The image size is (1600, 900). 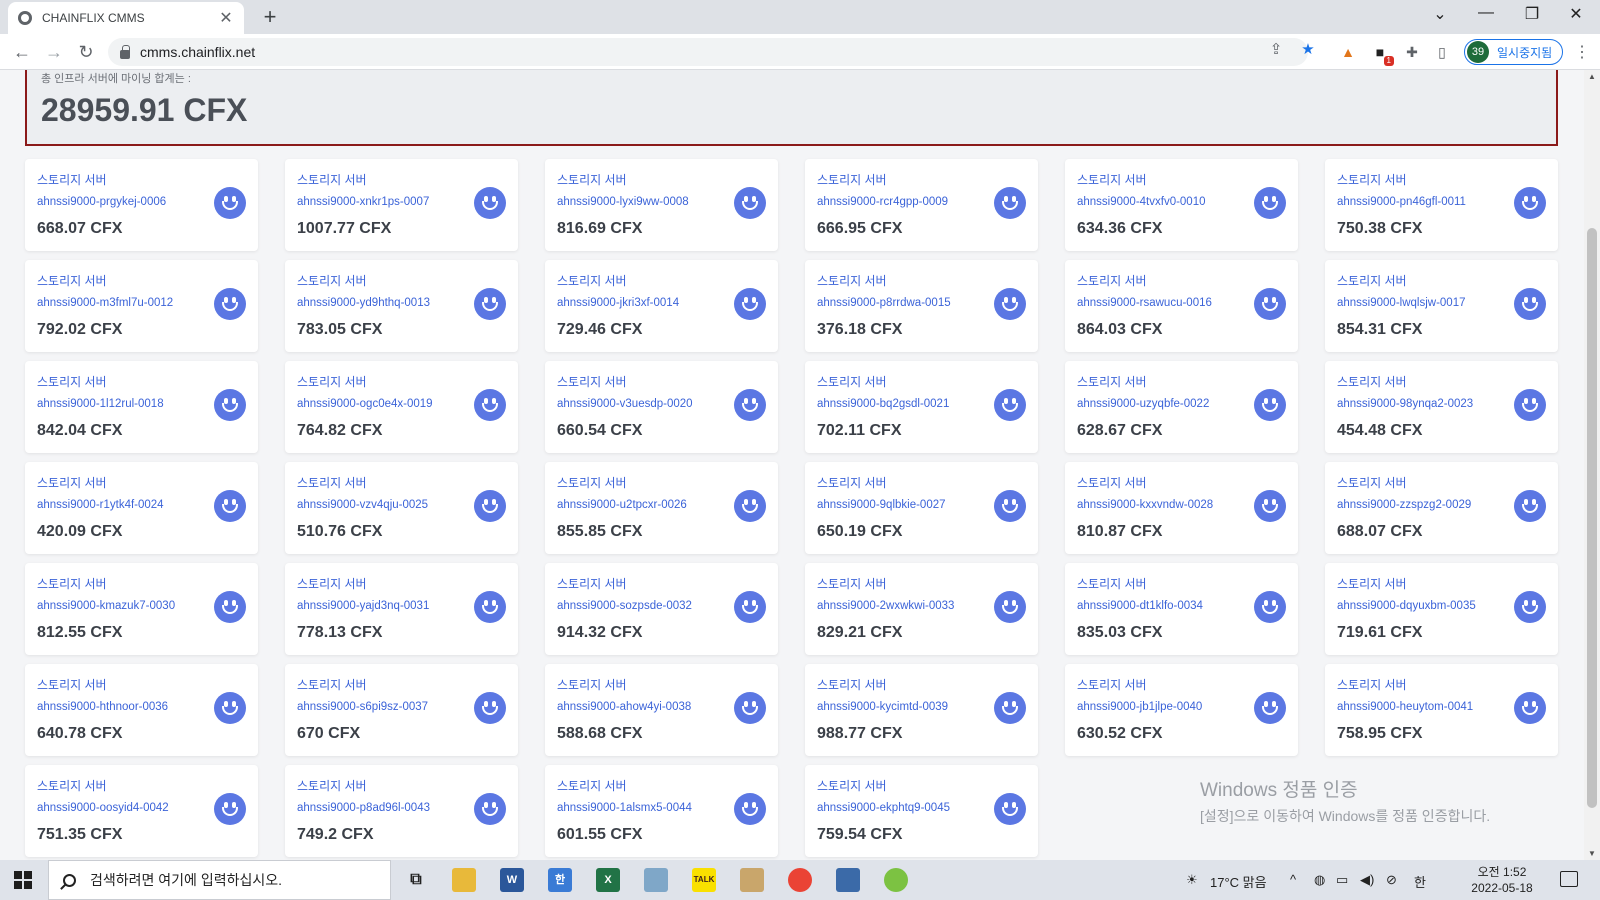 I want to click on server-card: 스토리지 서버 ahnssi9000-1l12rul-0018 842.04 CFX, so click(x=141, y=407).